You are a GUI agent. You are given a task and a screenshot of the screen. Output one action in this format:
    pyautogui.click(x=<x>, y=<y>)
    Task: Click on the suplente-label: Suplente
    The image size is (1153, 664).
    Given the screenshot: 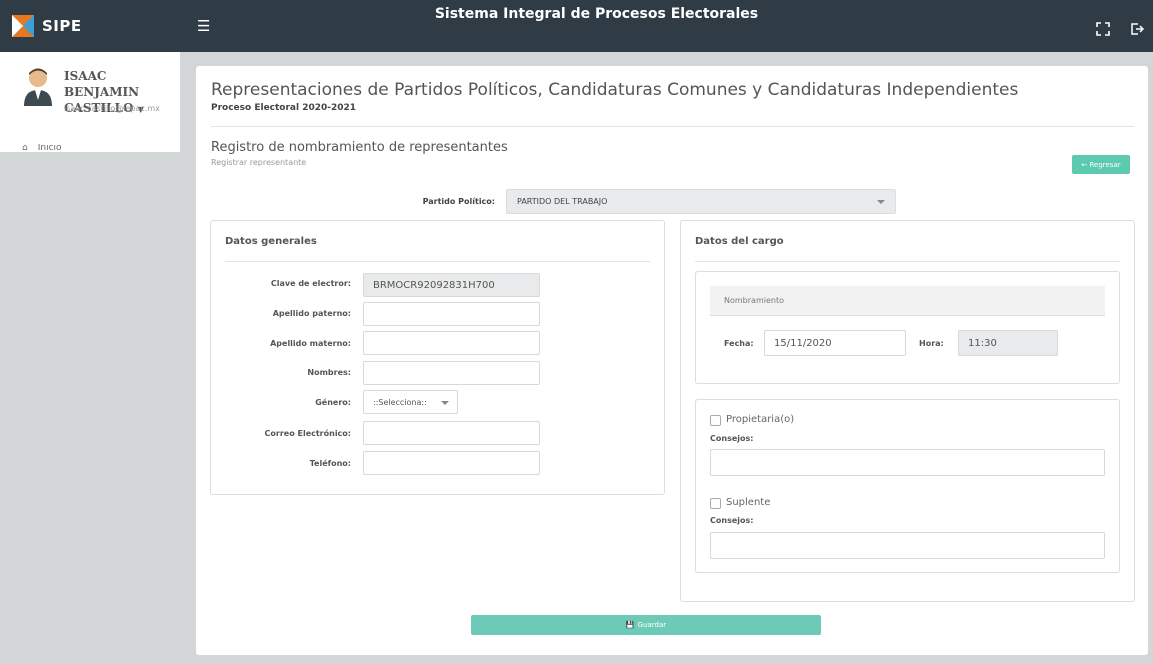 What is the action you would take?
    pyautogui.click(x=748, y=502)
    